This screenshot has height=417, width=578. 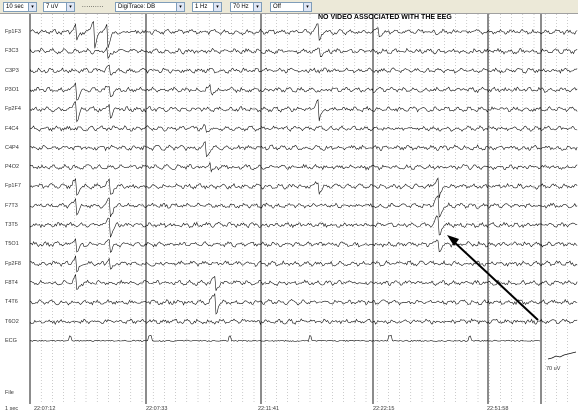 I want to click on channel-label: Fp2F8, so click(x=13, y=263).